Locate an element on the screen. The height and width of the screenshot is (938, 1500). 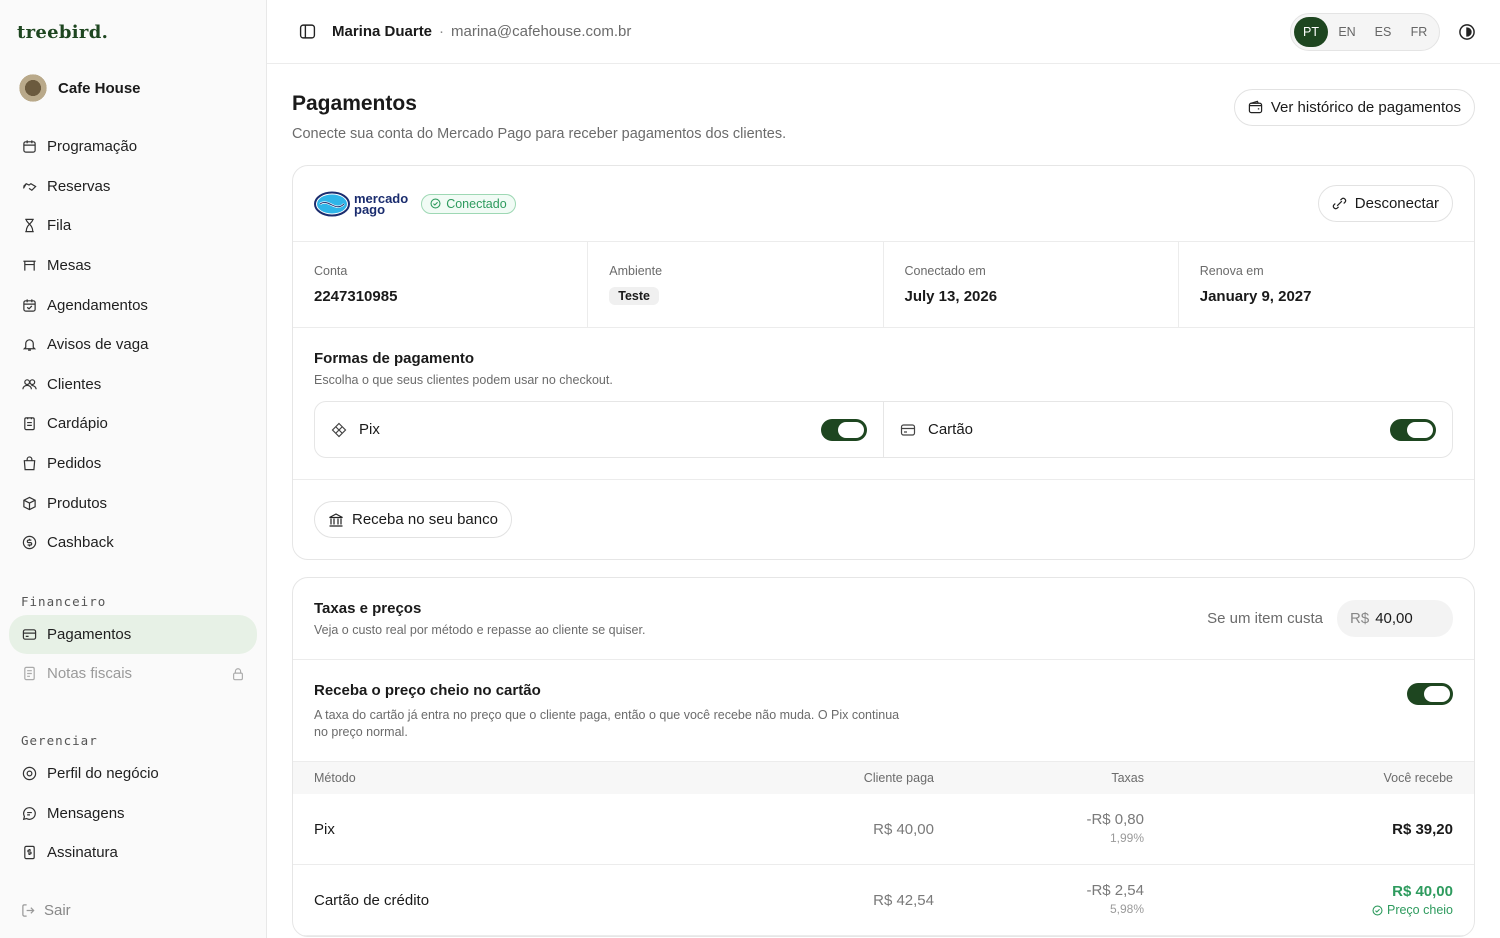
full-price-note: Preço cheio is located at coordinates (1298, 910).